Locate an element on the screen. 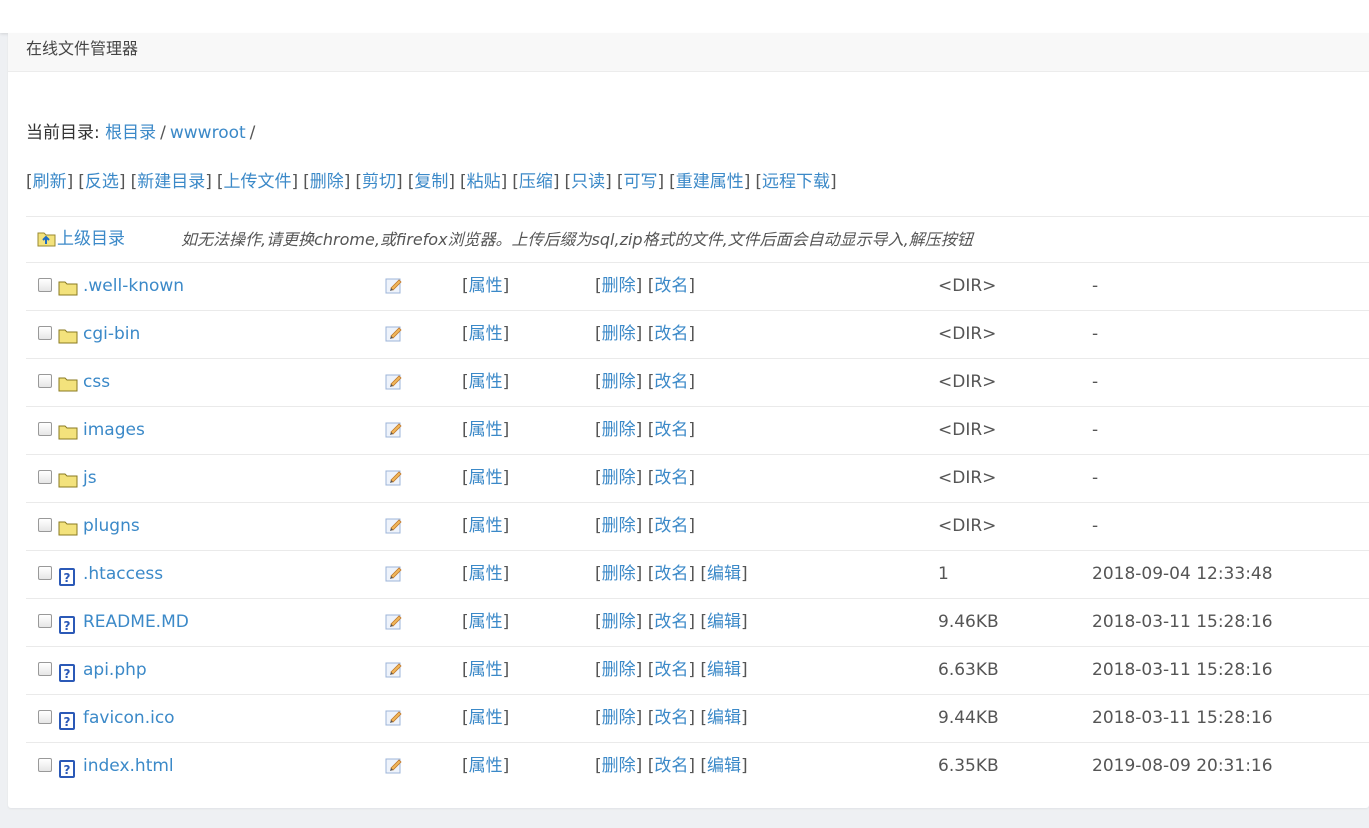 The width and height of the screenshot is (1369, 828). toolbar-action: [只读] is located at coordinates (588, 182).